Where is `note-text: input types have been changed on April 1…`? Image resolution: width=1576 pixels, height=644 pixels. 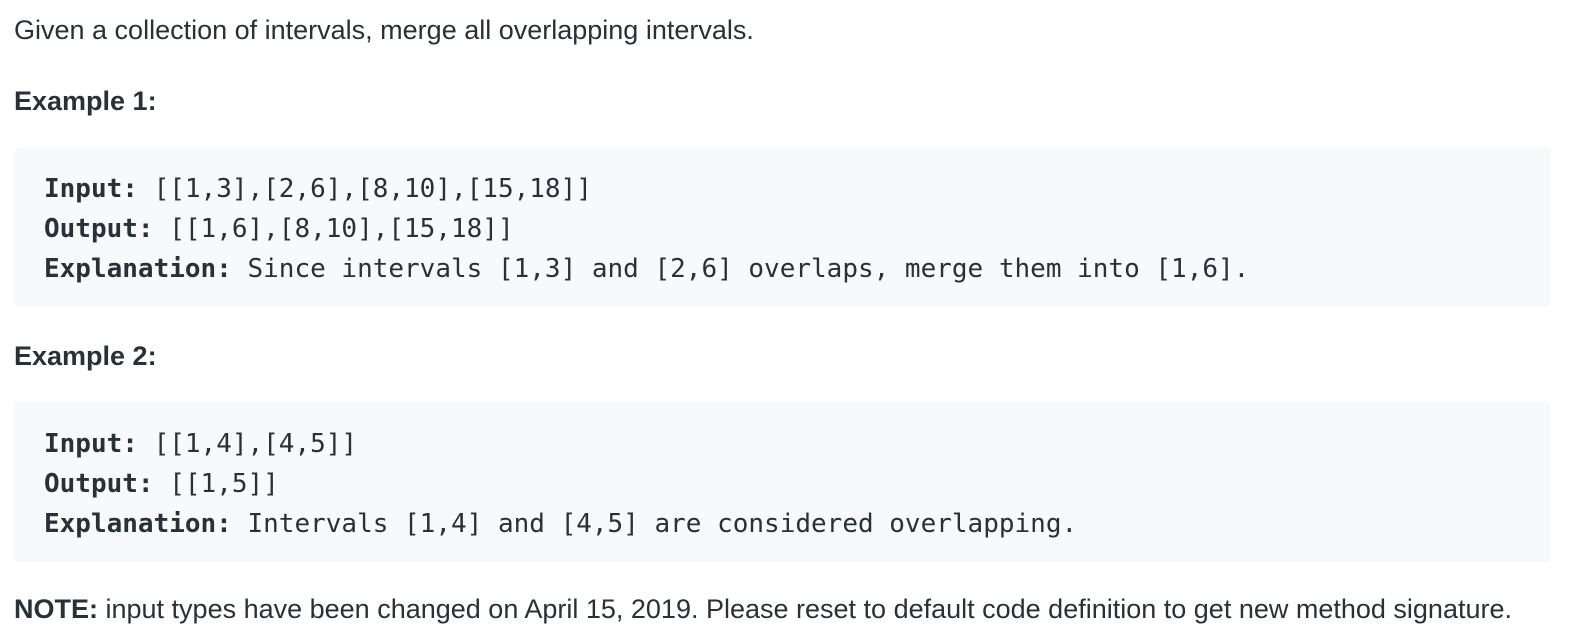
note-text: input types have been changed on April 1… is located at coordinates (805, 609).